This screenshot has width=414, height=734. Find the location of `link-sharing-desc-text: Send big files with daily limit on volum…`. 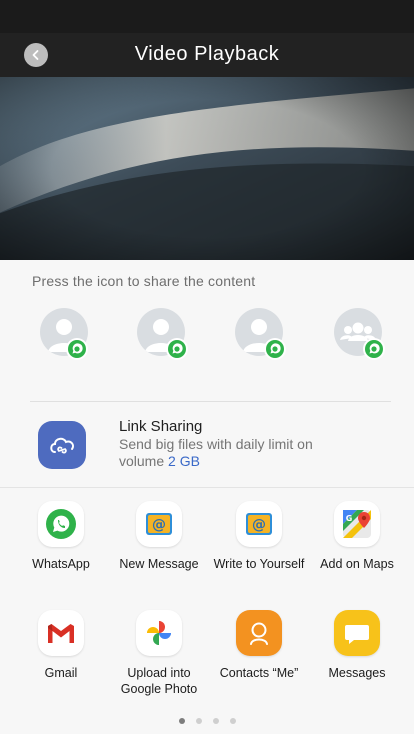

link-sharing-desc-text: Send big files with daily limit on volum… is located at coordinates (216, 452).